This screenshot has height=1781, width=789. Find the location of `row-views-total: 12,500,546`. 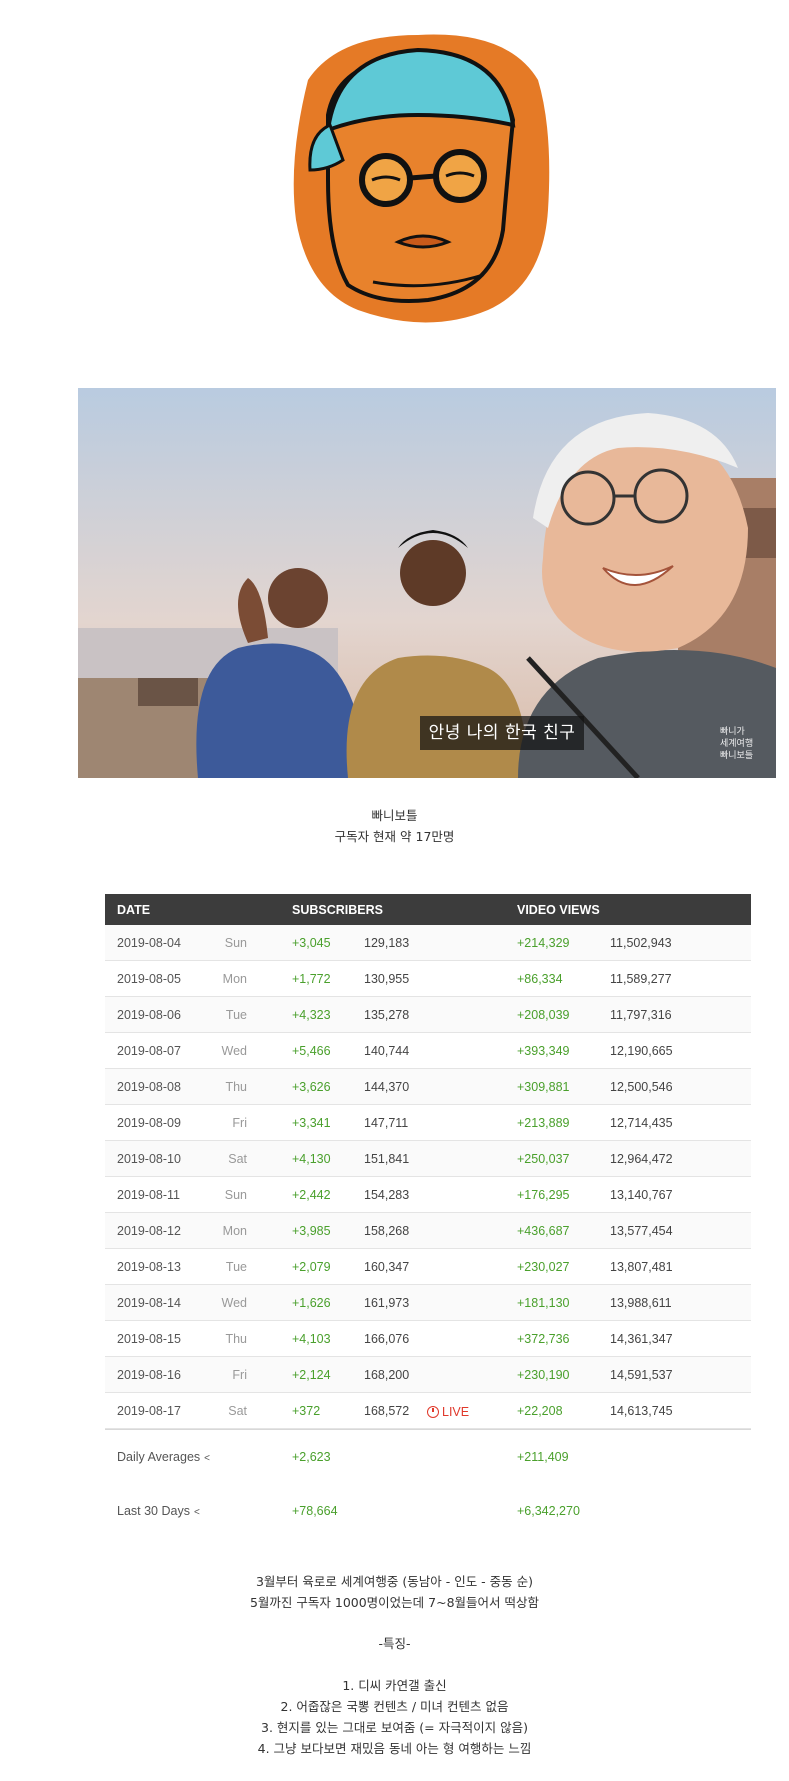

row-views-total: 12,500,546 is located at coordinates (641, 1087).